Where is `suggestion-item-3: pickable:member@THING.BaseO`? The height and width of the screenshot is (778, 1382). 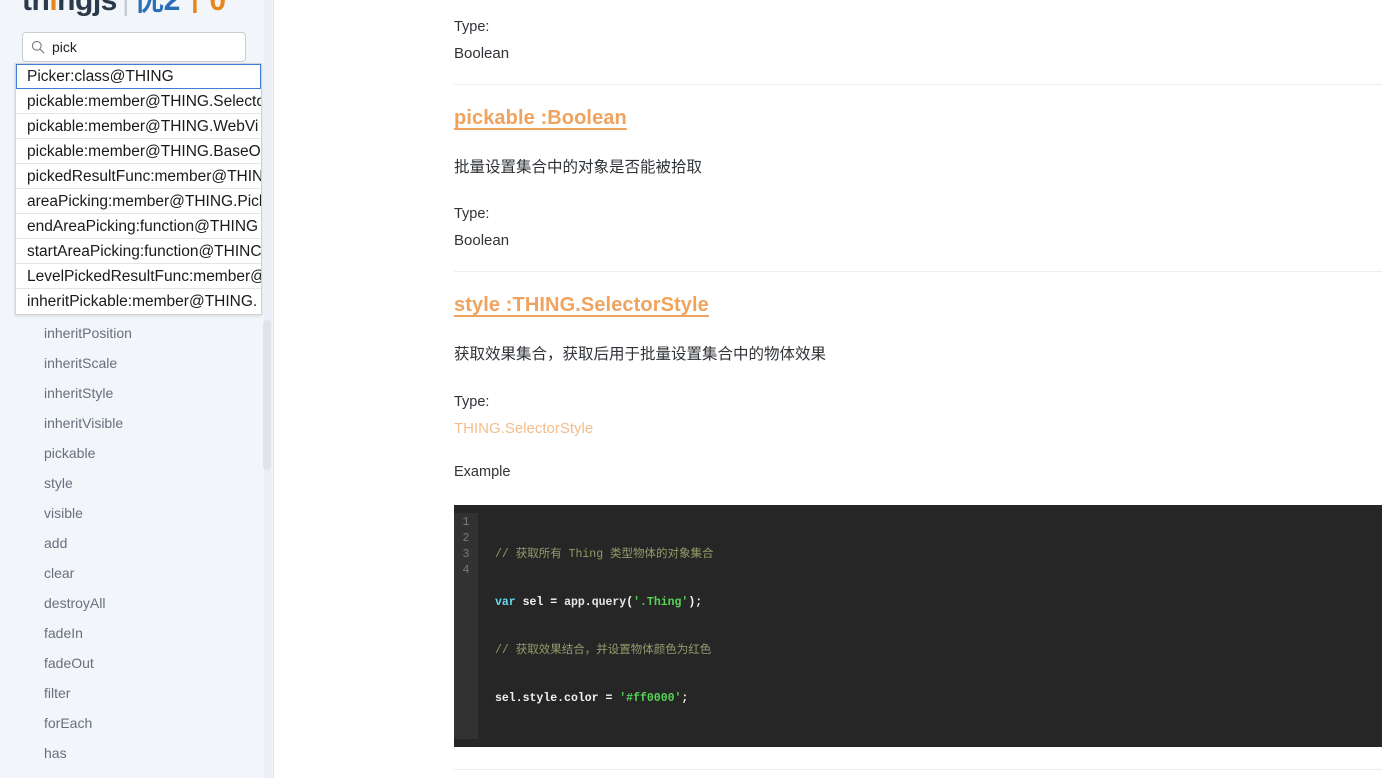
suggestion-item-3: pickable:member@THING.BaseO is located at coordinates (138, 151).